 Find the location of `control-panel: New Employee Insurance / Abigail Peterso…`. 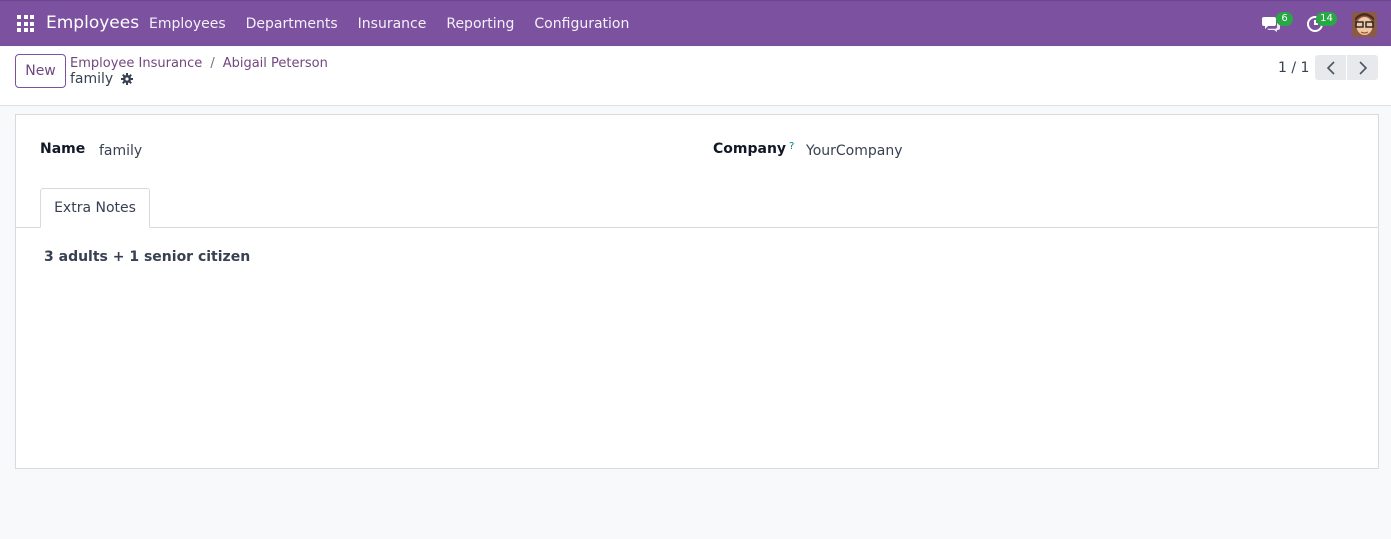

control-panel: New Employee Insurance / Abigail Peterso… is located at coordinates (695, 76).